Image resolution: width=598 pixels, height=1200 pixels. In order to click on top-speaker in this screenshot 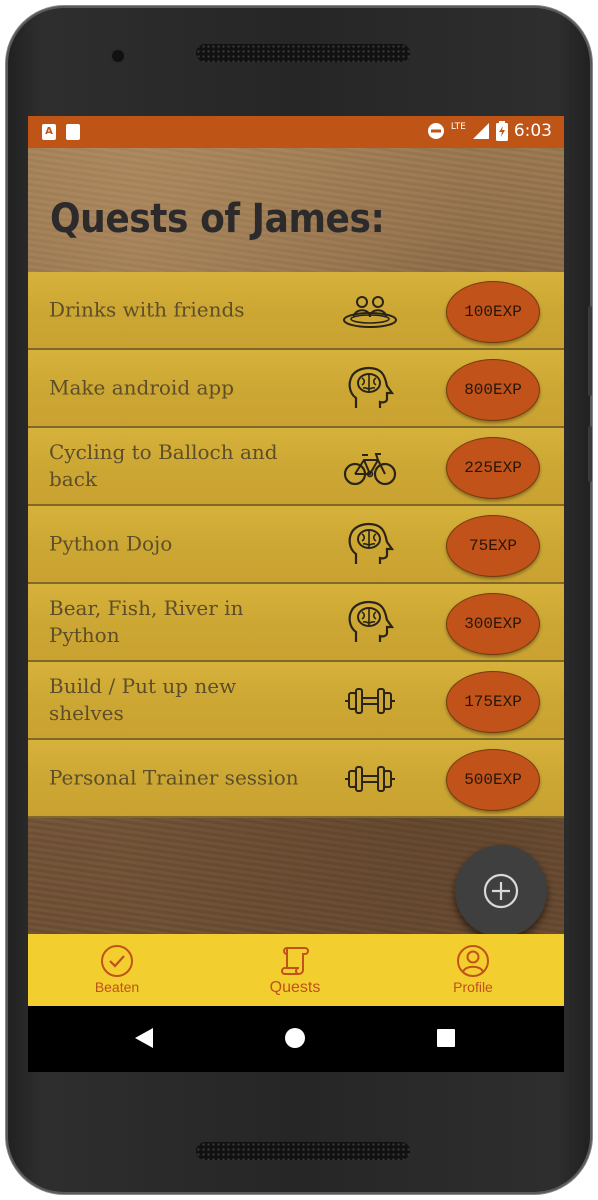, I will do `click(303, 53)`.